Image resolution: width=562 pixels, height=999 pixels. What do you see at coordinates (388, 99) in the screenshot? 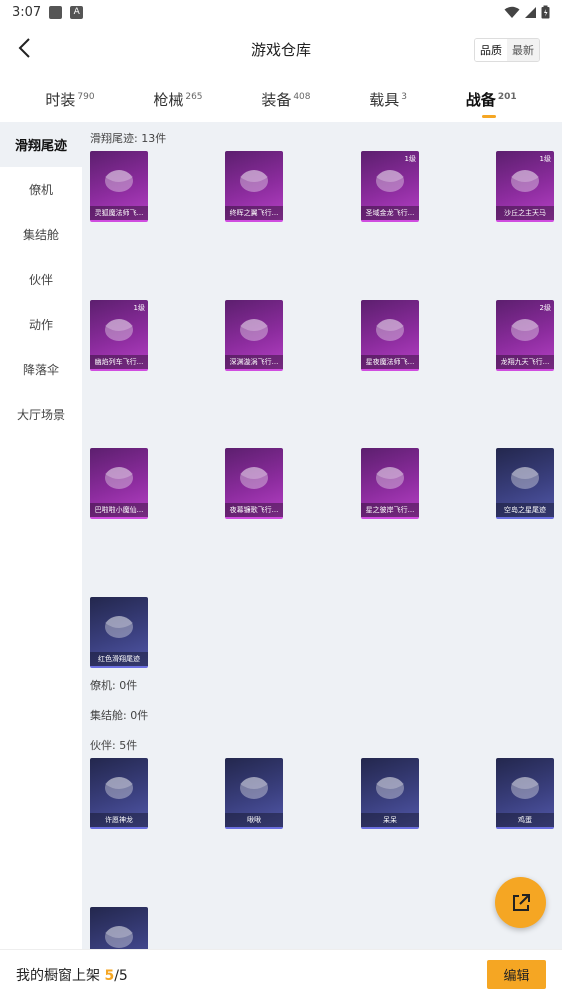
I see `tab-vehicles: 载具 3` at bounding box center [388, 99].